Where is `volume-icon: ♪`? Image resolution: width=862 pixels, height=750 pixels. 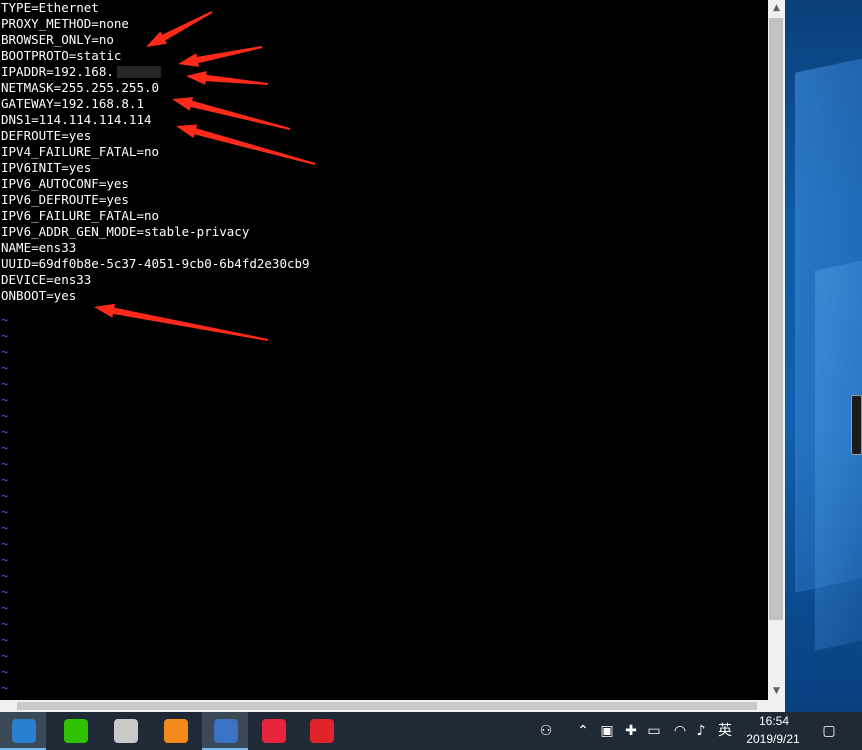
volume-icon: ♪ is located at coordinates (701, 731).